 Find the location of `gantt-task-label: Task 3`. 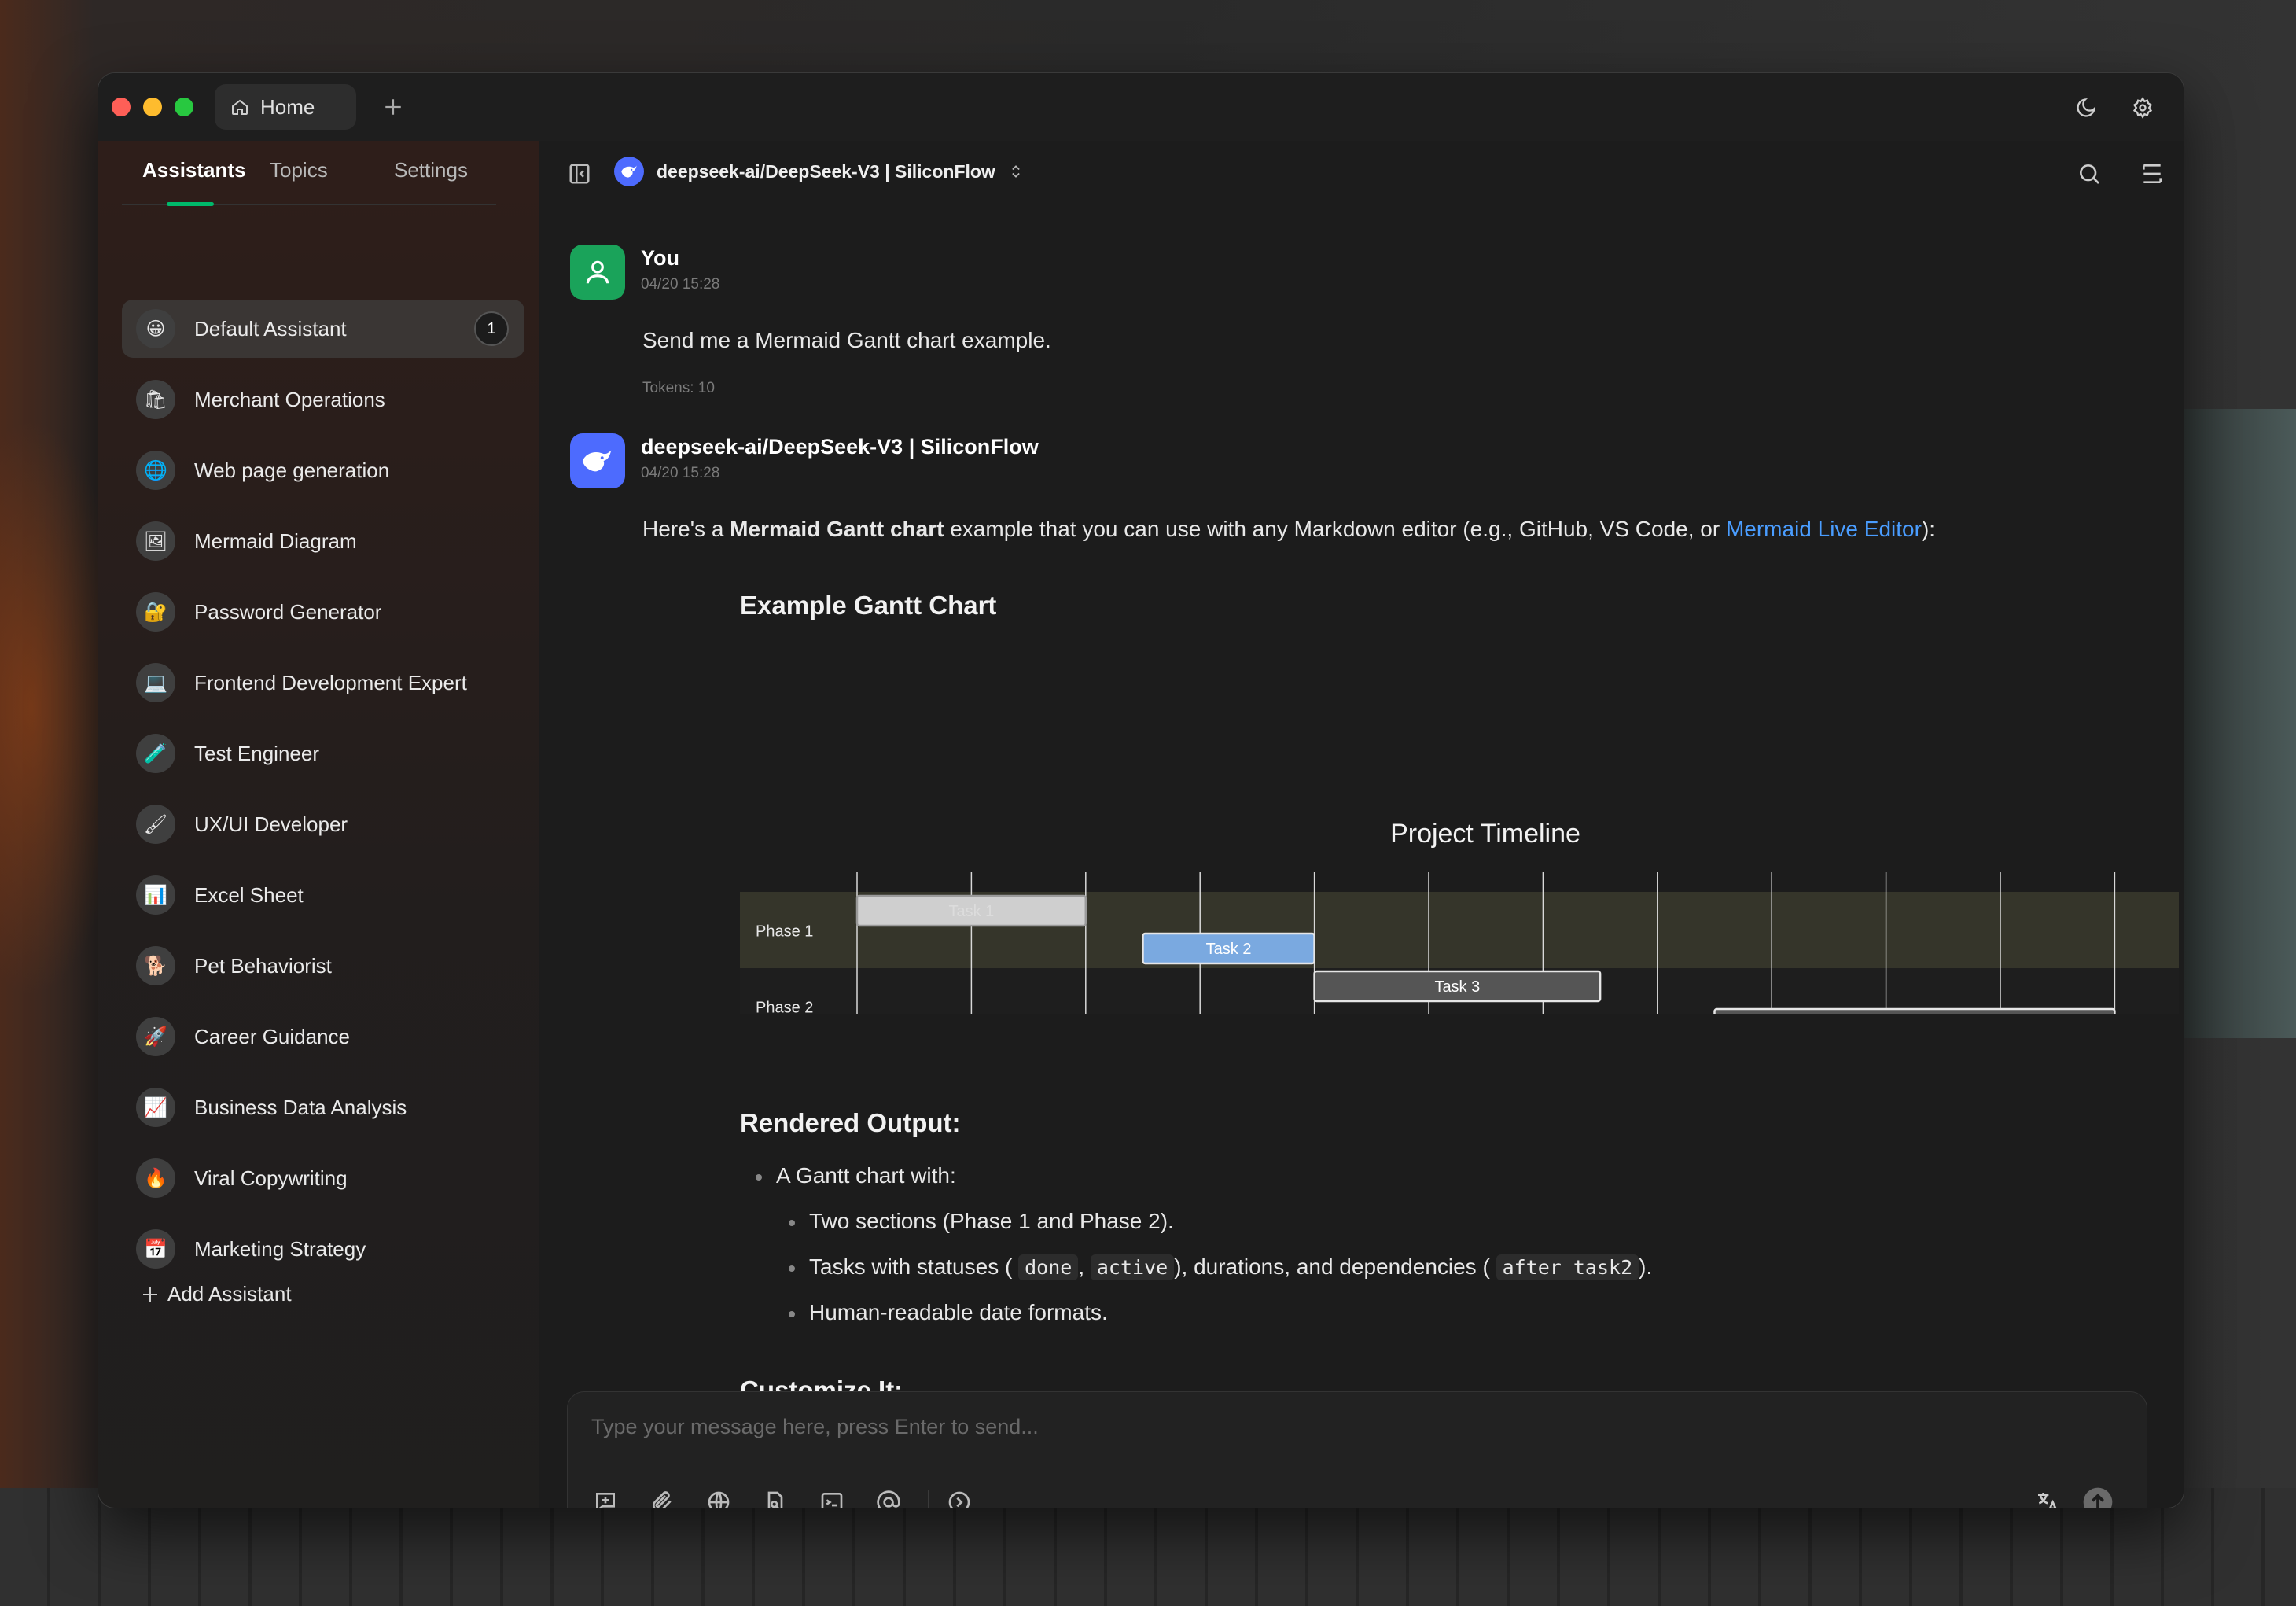

gantt-task-label: Task 3 is located at coordinates (1457, 987).